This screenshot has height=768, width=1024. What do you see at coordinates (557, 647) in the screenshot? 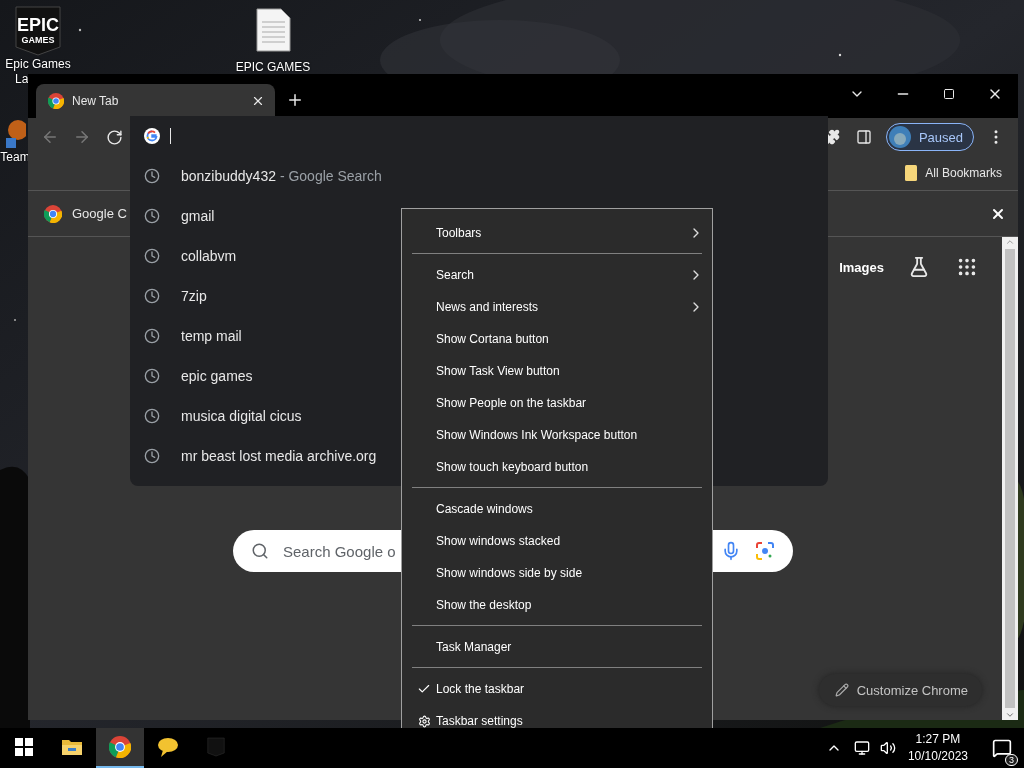
I see `menu-item: Task Manager` at bounding box center [557, 647].